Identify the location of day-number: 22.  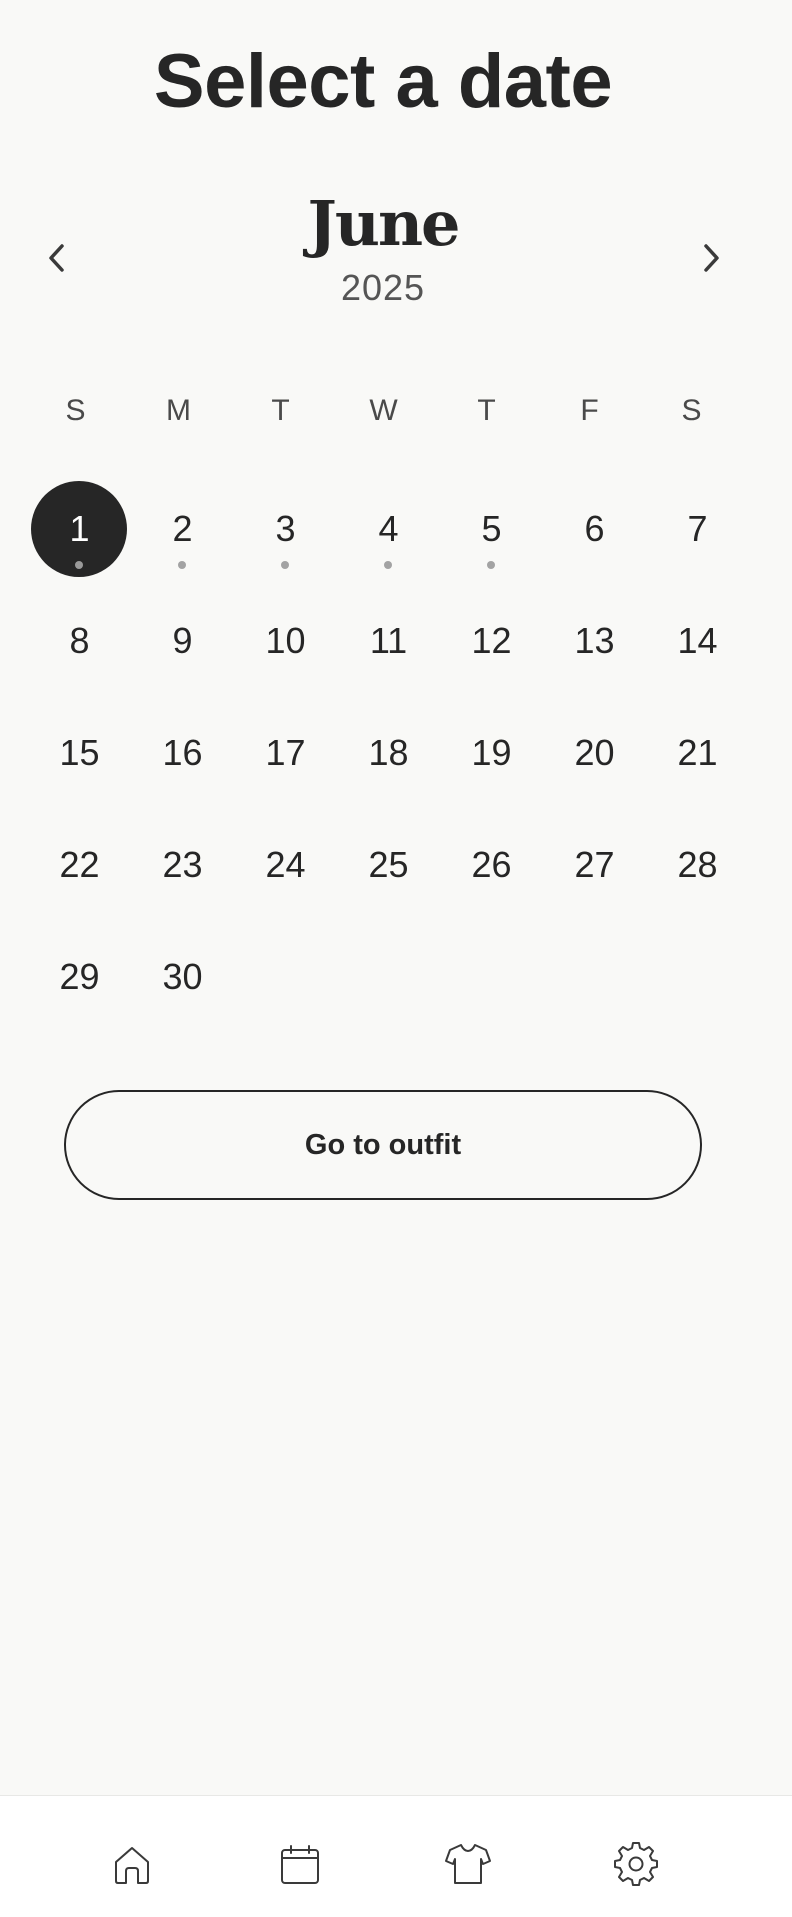
(79, 864).